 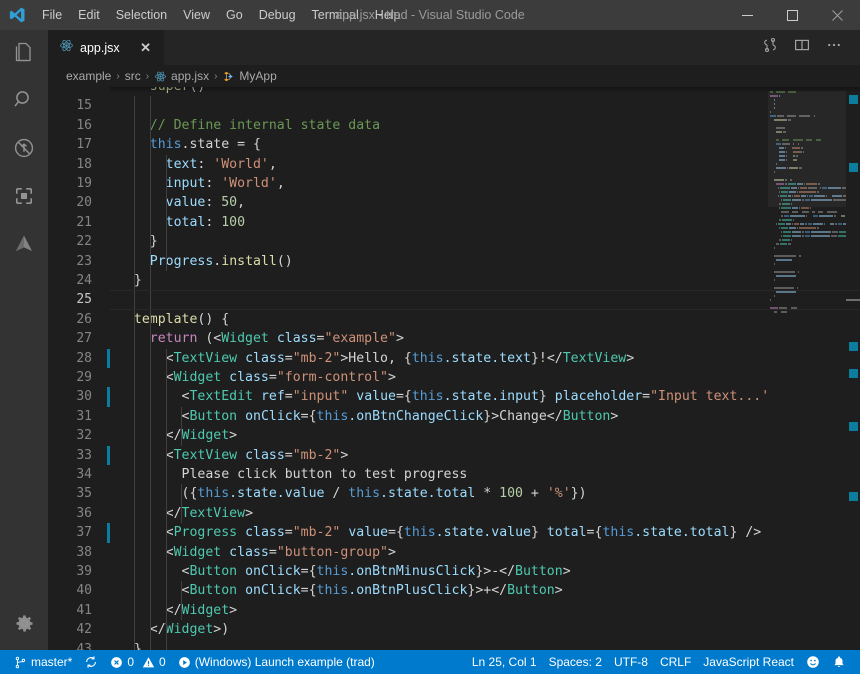 I want to click on menu-help: Help, so click(x=388, y=15).